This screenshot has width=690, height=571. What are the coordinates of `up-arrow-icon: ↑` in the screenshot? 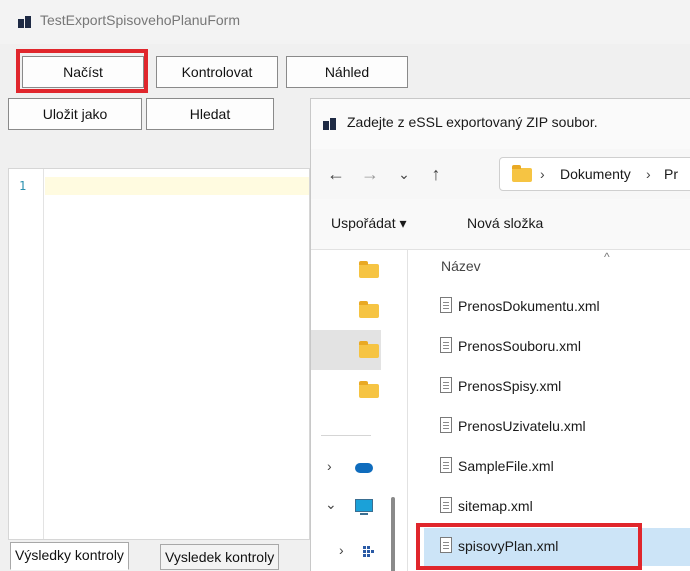 It's located at (436, 174).